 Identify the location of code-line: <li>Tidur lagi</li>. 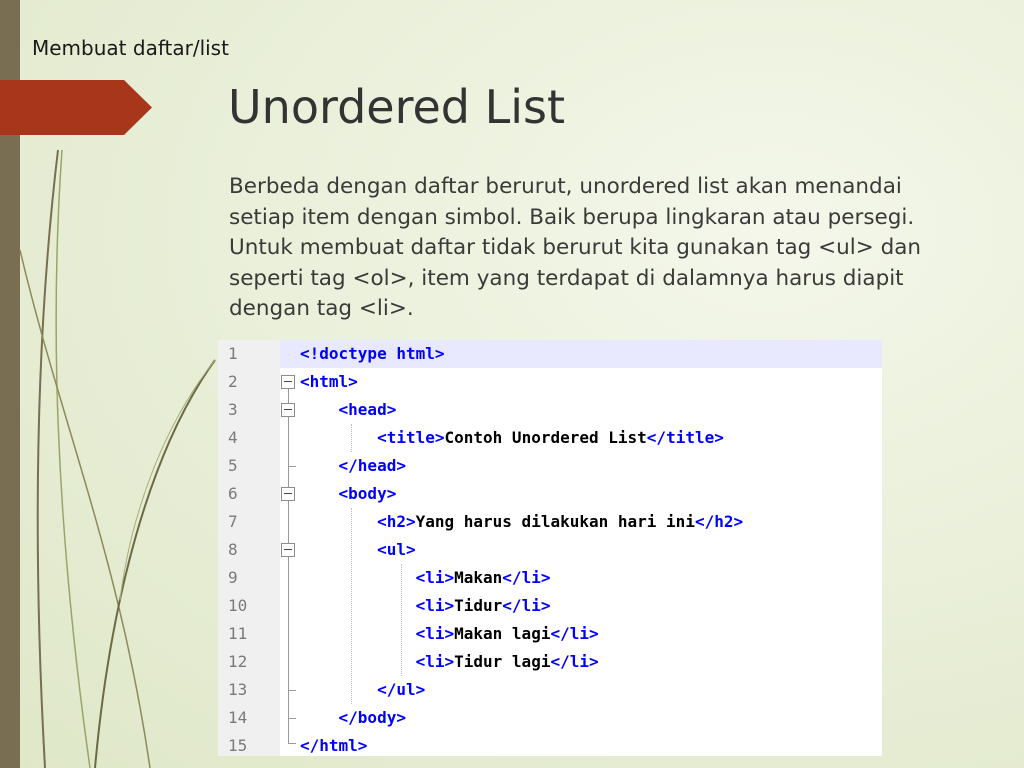
(449, 662).